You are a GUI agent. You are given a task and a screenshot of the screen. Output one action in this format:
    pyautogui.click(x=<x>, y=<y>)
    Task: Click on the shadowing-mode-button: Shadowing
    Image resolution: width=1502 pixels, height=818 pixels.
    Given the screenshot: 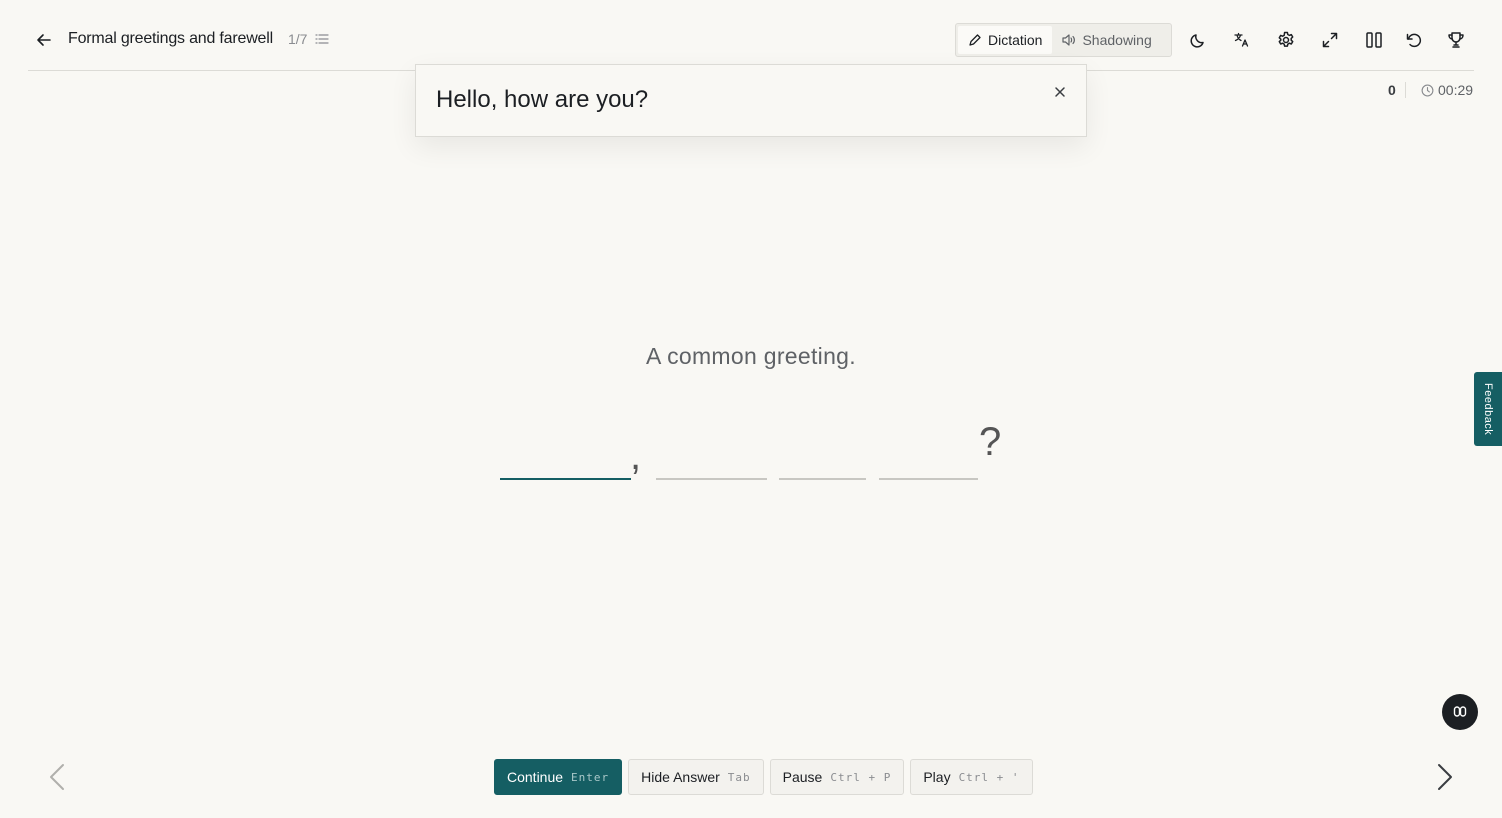 What is the action you would take?
    pyautogui.click(x=1106, y=40)
    